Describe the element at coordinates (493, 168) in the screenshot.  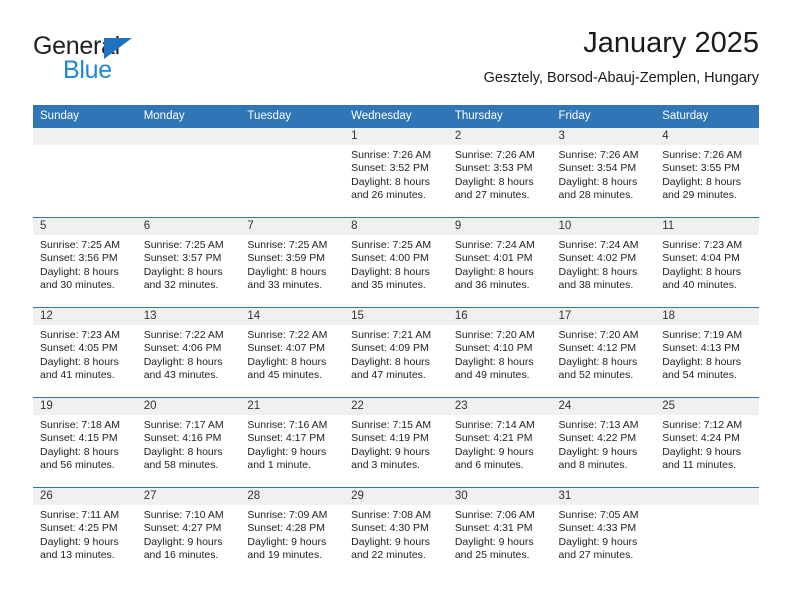
I see `sunset-text: Sunset: 3:53 PM` at that location.